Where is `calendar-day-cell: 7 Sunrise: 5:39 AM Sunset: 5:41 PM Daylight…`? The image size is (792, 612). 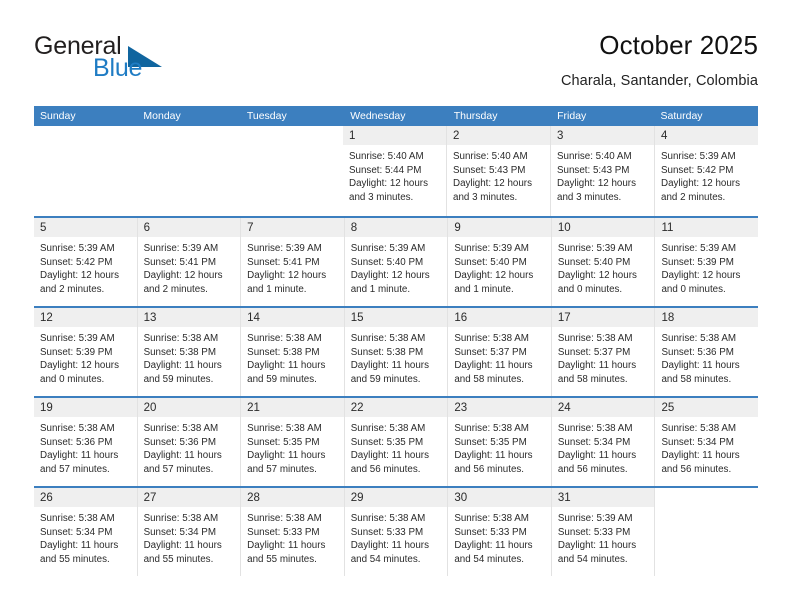
calendar-day-cell: 7 Sunrise: 5:39 AM Sunset: 5:41 PM Daylight… is located at coordinates (293, 262).